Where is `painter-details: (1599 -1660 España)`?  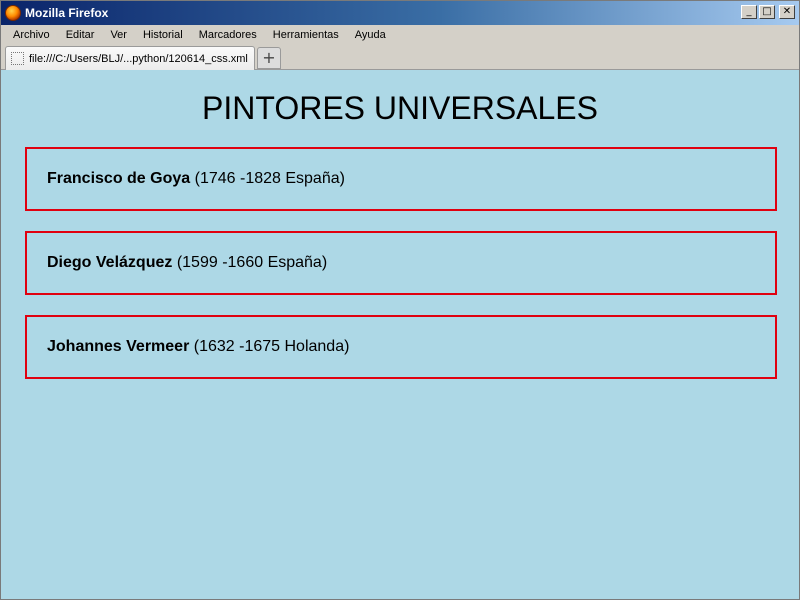 painter-details: (1599 -1660 España) is located at coordinates (252, 262).